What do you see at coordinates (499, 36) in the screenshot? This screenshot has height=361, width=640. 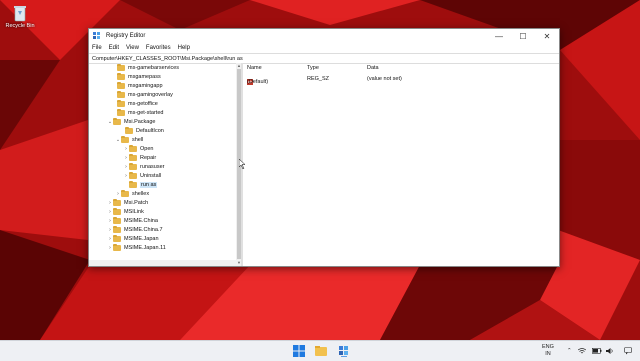 I see `minimize-button: —` at bounding box center [499, 36].